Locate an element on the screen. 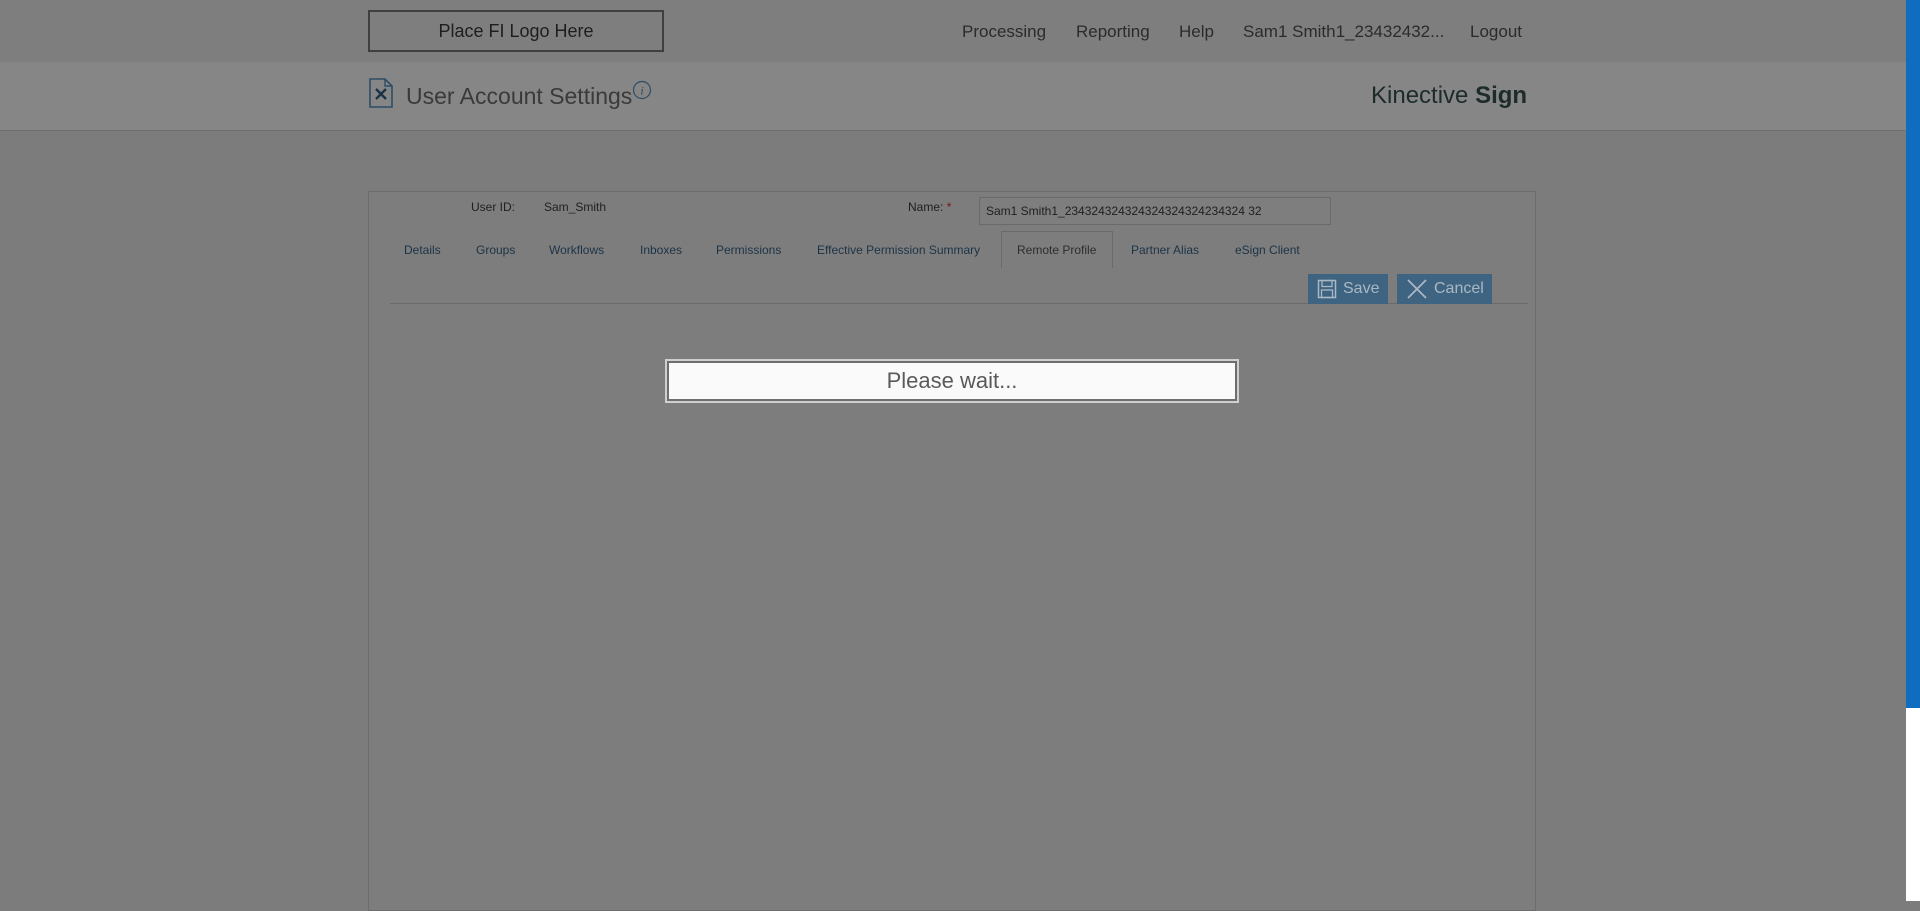  user-id-value: Sam_Smith is located at coordinates (575, 207).